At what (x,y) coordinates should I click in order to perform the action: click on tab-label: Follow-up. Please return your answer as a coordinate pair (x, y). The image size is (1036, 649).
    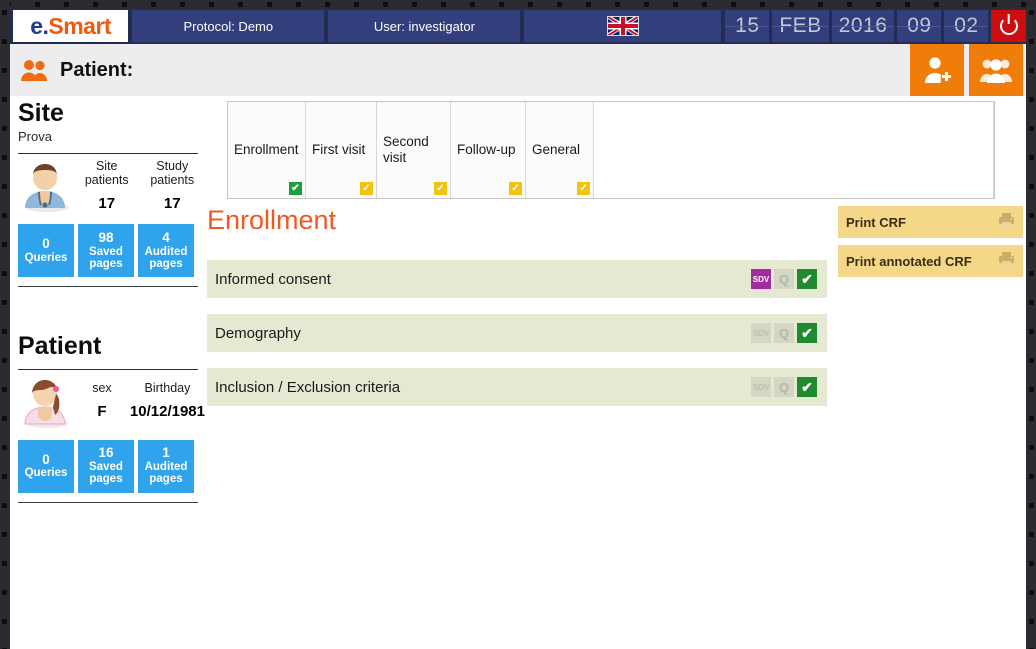
    Looking at the image, I should click on (486, 150).